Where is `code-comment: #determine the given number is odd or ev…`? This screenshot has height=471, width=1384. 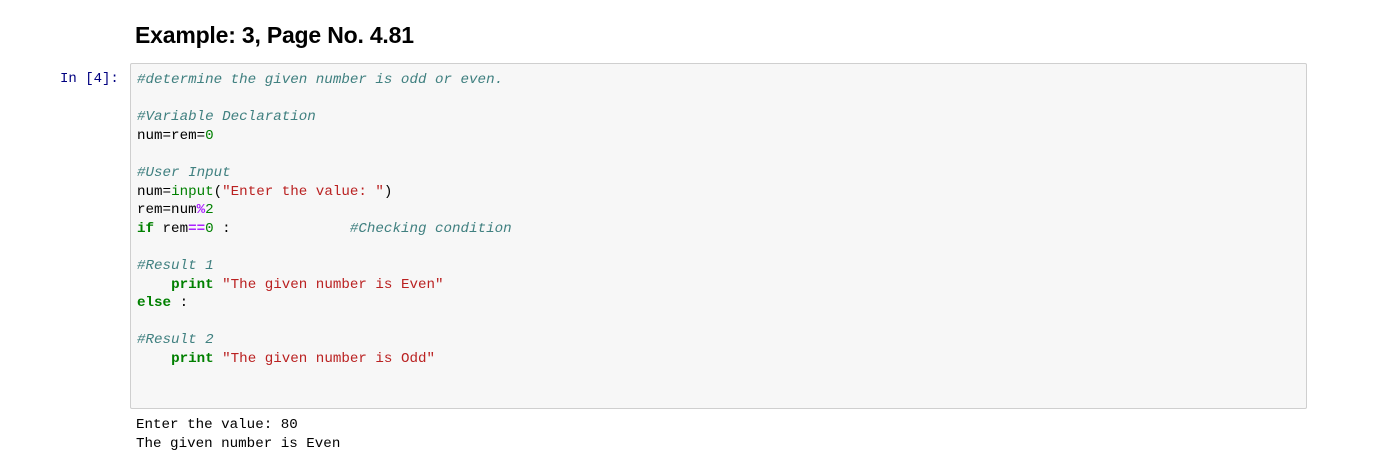 code-comment: #determine the given number is odd or ev… is located at coordinates (320, 80).